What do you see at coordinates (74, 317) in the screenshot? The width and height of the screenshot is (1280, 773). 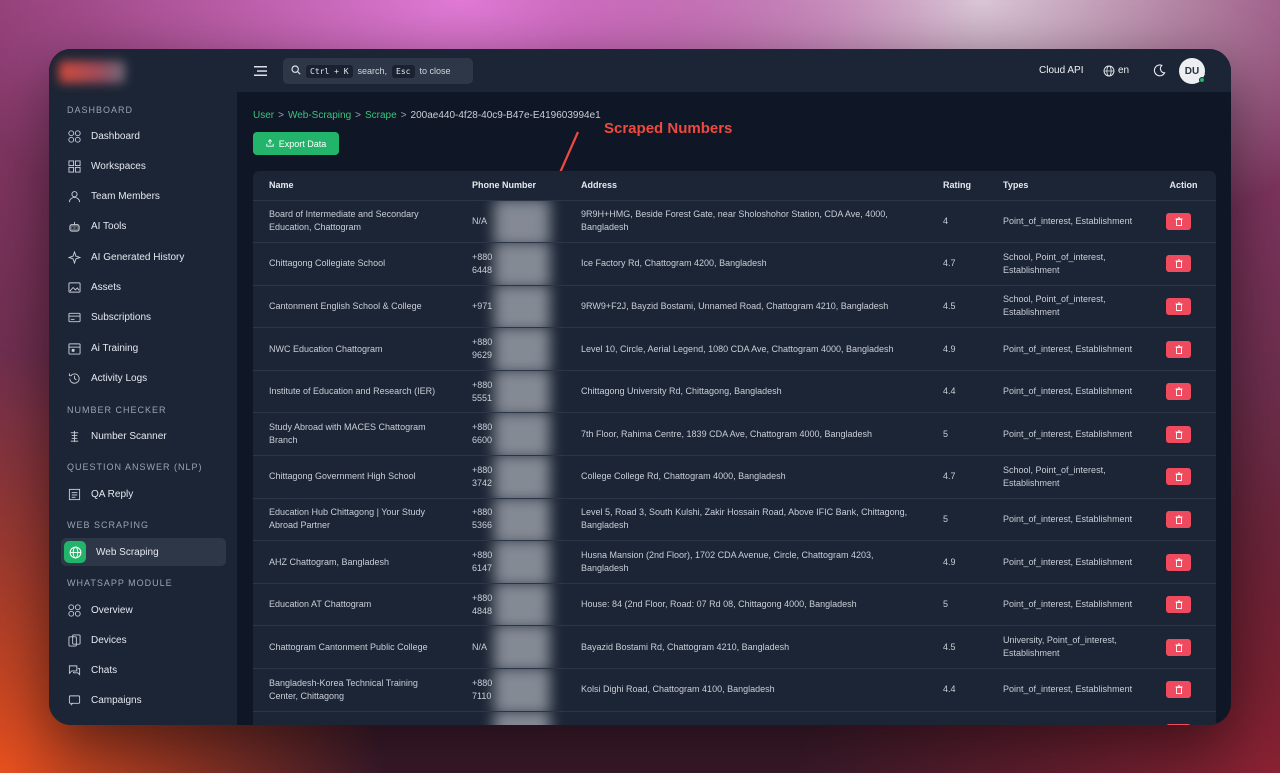 I see `card-icon` at bounding box center [74, 317].